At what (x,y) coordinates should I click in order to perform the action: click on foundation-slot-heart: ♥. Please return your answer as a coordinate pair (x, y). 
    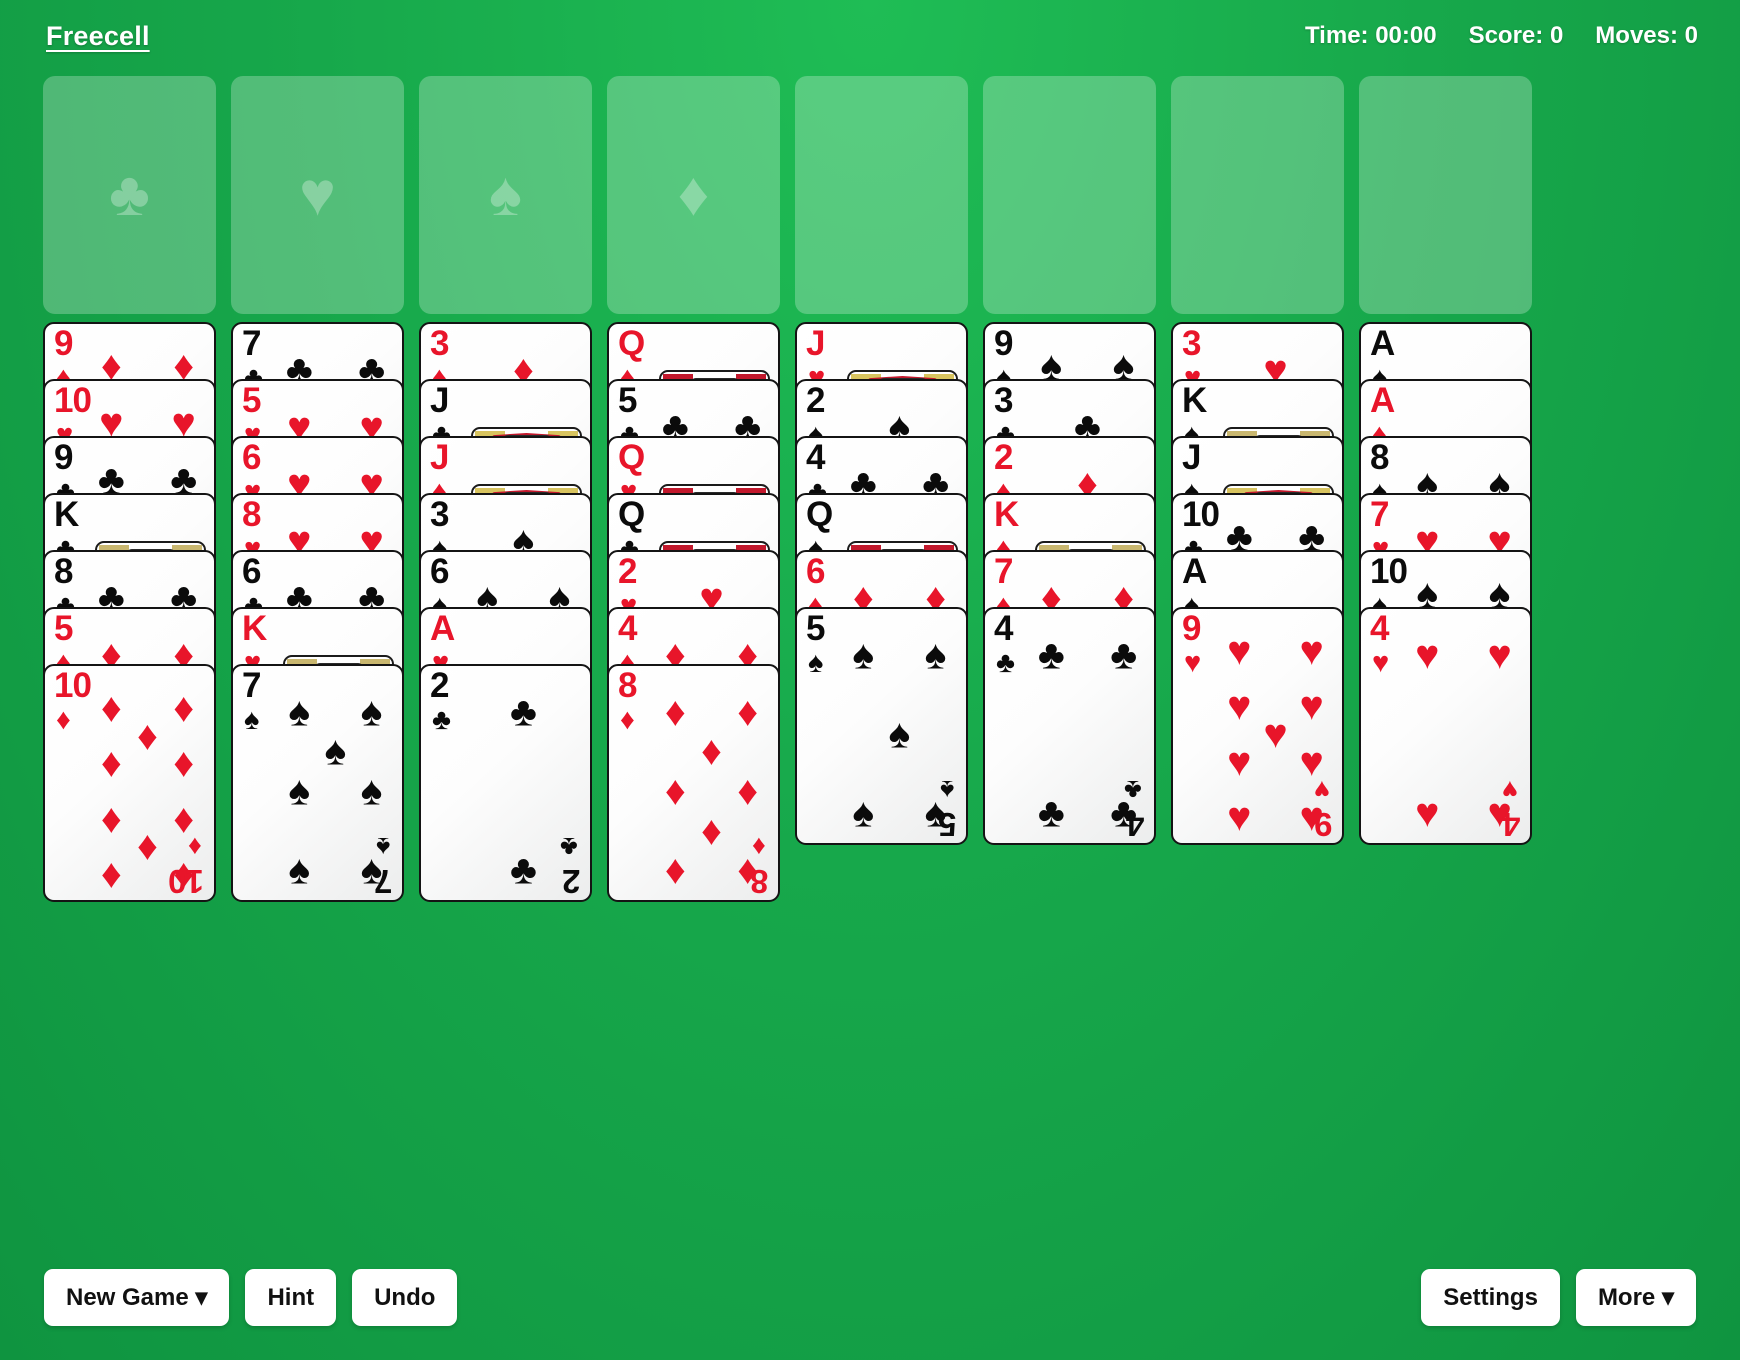
    Looking at the image, I should click on (317, 195).